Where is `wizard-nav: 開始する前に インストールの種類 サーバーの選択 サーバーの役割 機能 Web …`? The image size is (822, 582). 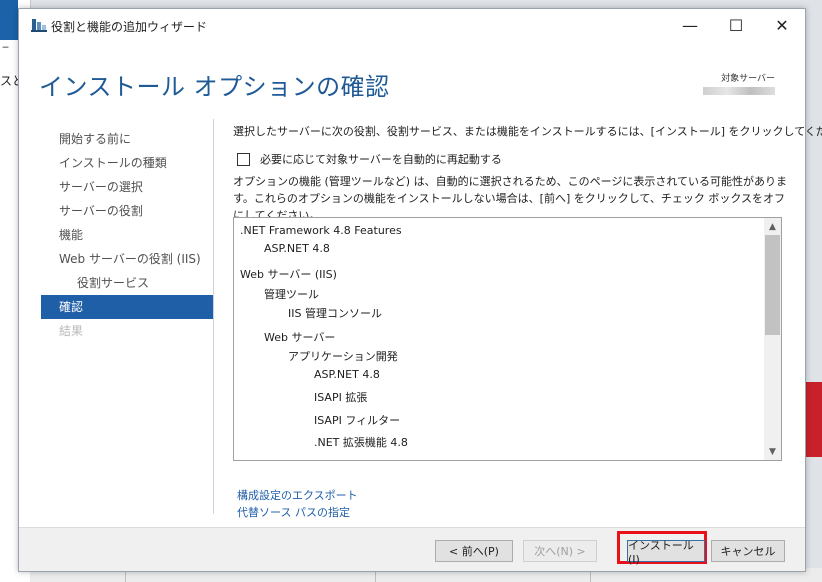
wizard-nav: 開始する前に インストールの種類 サーバーの選択 サーバーの役割 機能 Web … is located at coordinates (127, 235).